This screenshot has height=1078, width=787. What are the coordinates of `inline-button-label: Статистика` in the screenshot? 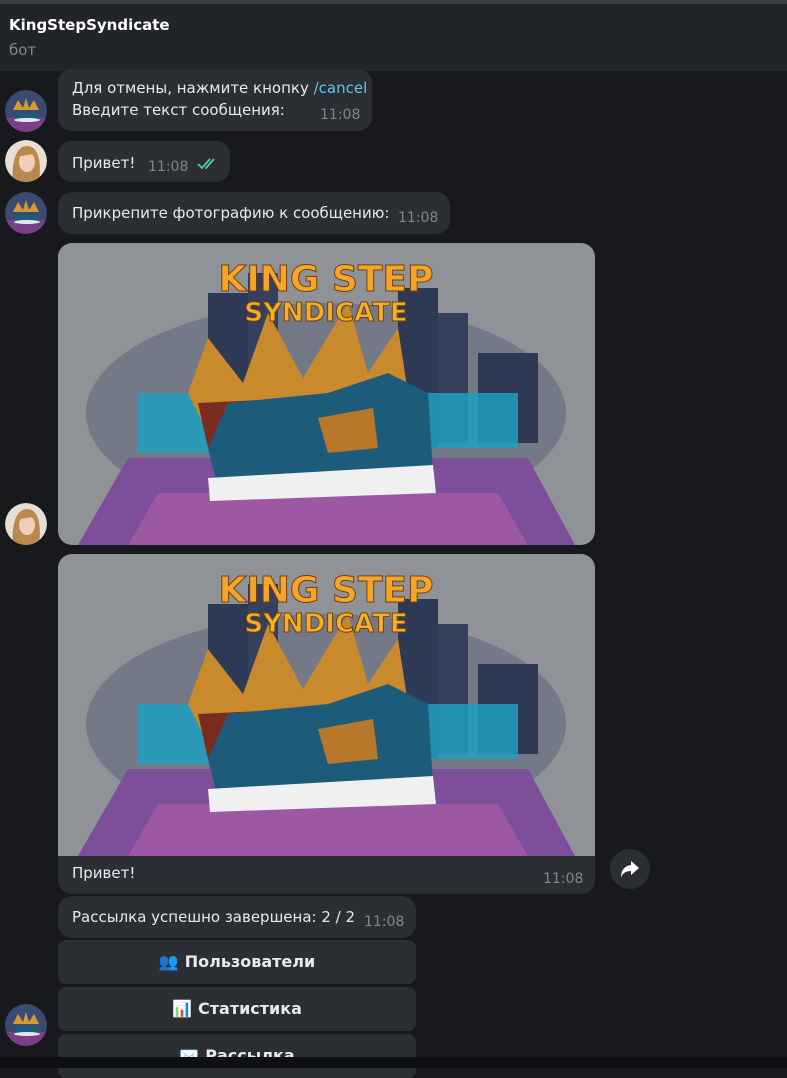 It's located at (250, 1008).